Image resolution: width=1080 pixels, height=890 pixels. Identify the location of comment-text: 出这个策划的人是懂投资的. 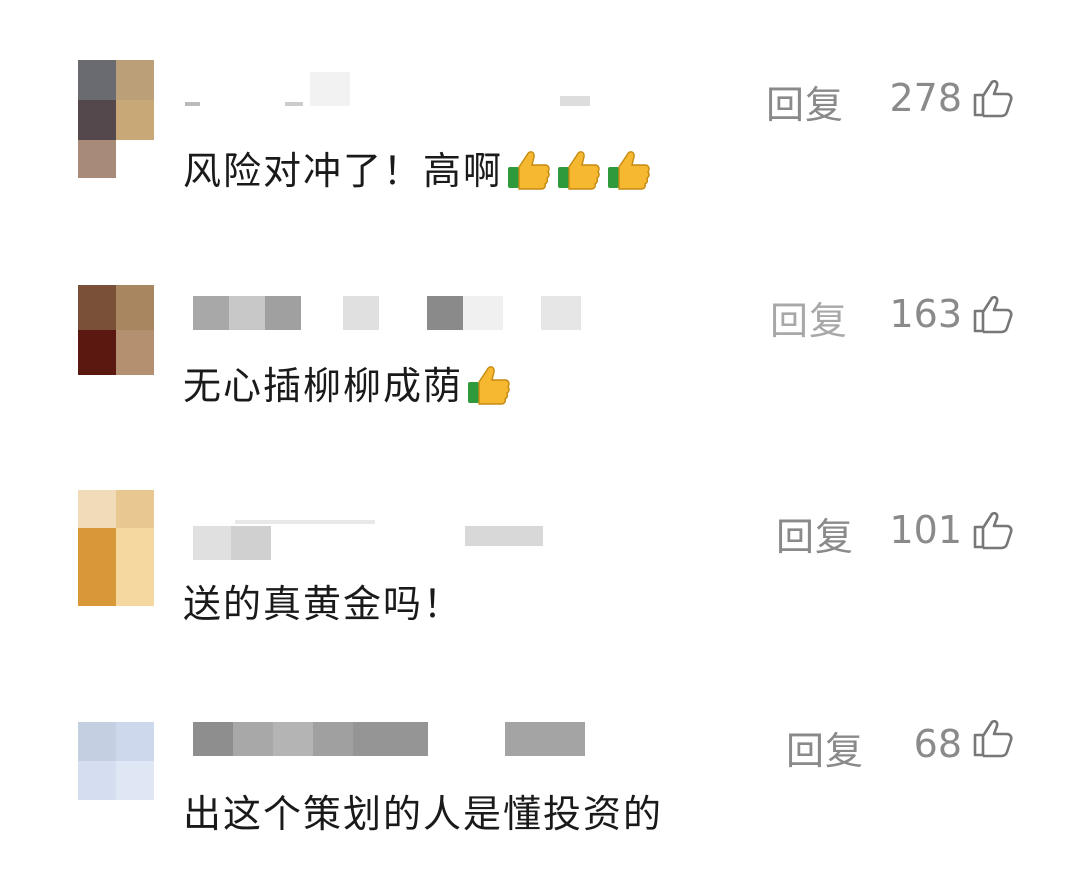
(423, 814).